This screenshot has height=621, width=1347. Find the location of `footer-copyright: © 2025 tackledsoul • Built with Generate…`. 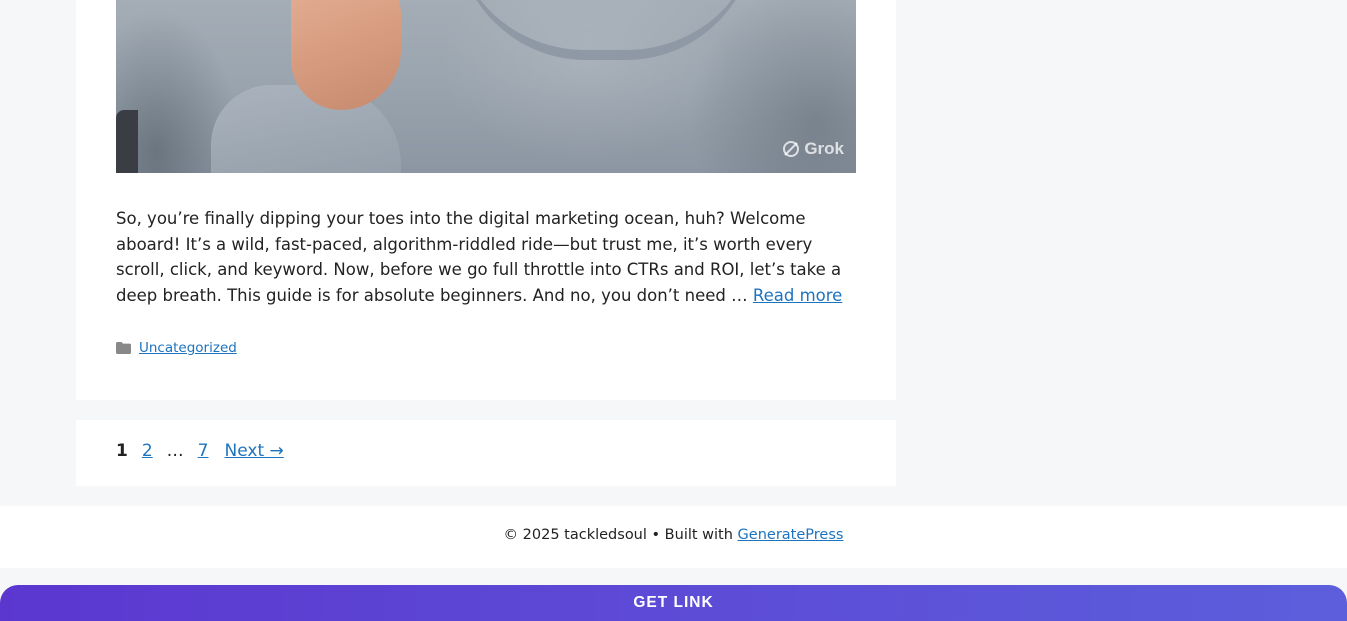

footer-copyright: © 2025 tackledsoul • Built with Generate… is located at coordinates (673, 535).